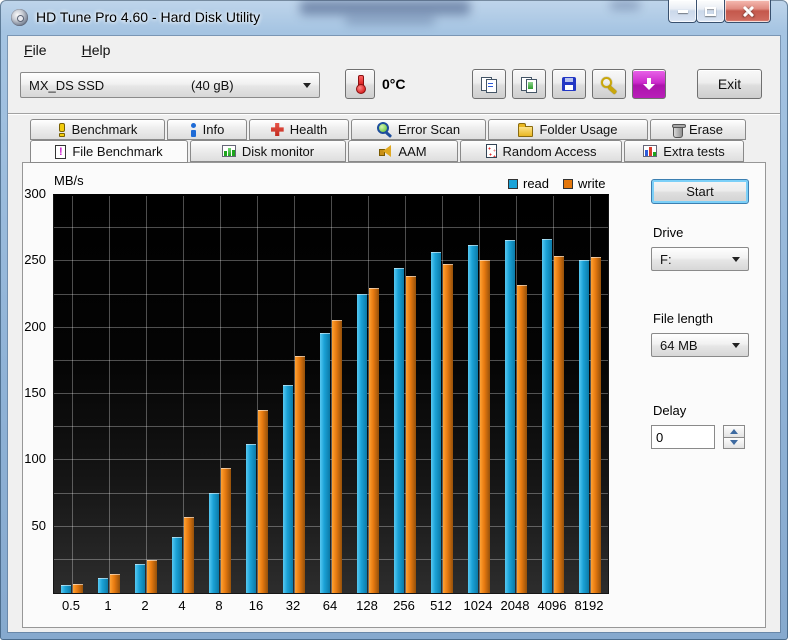 Image resolution: width=788 pixels, height=640 pixels. I want to click on file-benchmark-icon, so click(61, 151).